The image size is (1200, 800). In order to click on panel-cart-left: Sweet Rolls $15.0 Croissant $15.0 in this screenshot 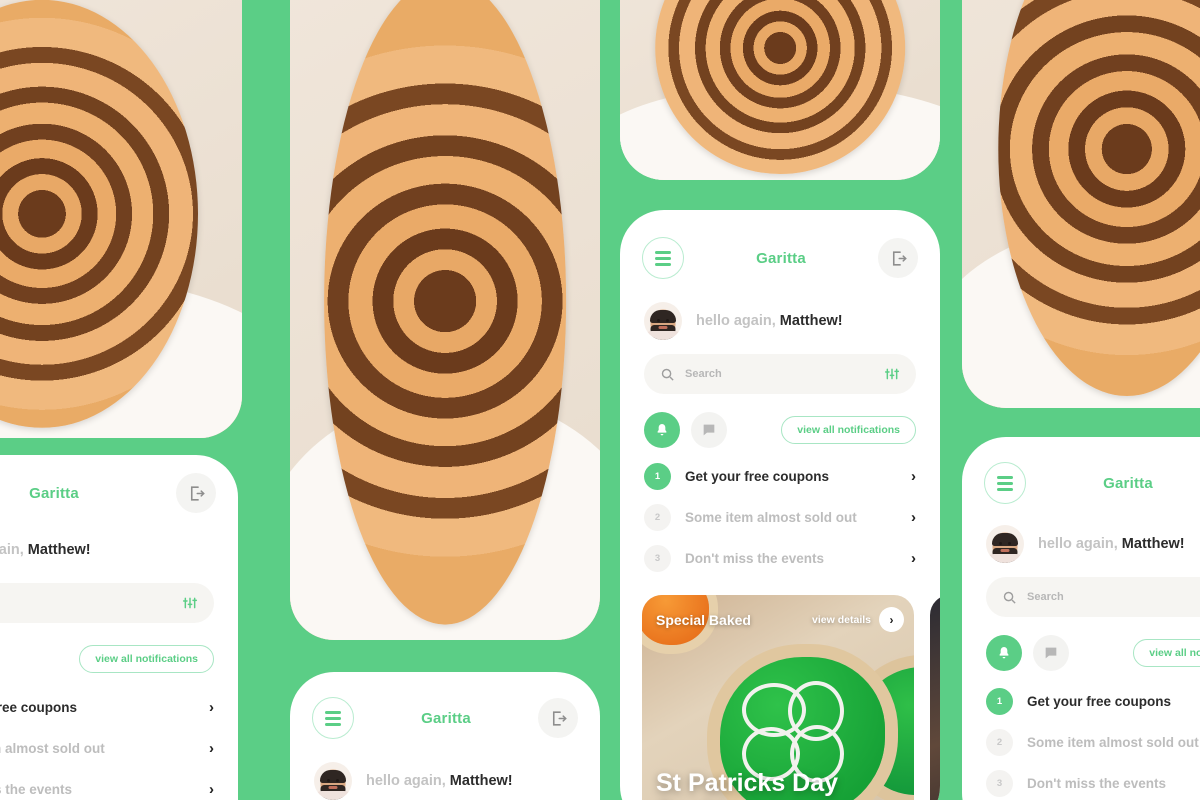, I will do `click(121, 219)`.